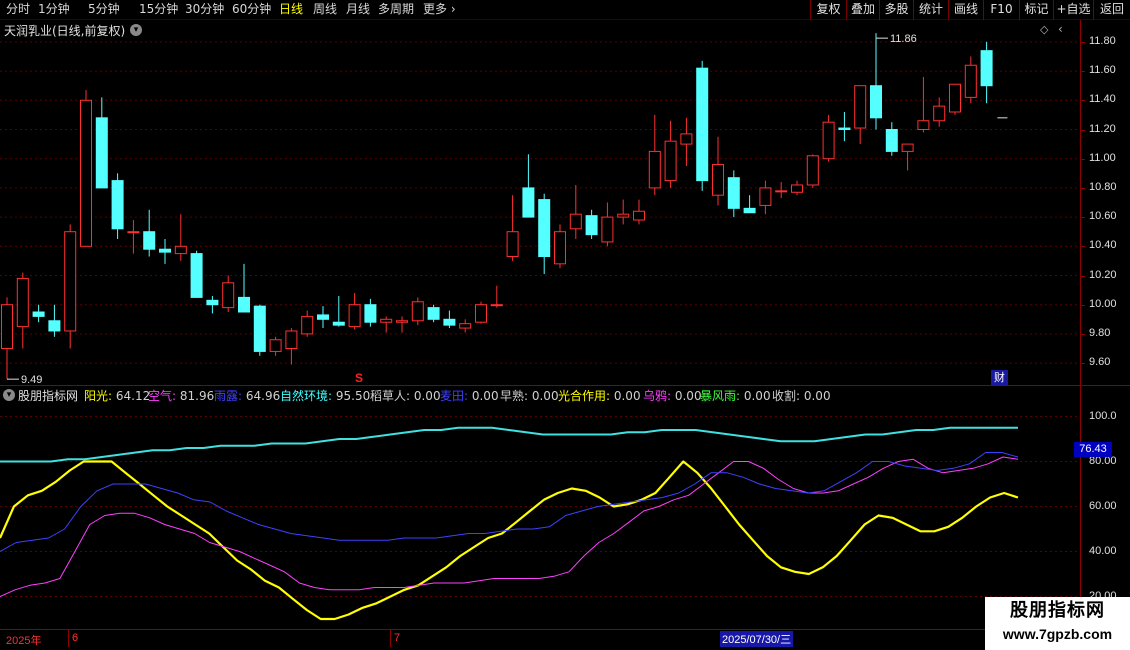  I want to click on period-tab-daily: 日线, so click(291, 9).